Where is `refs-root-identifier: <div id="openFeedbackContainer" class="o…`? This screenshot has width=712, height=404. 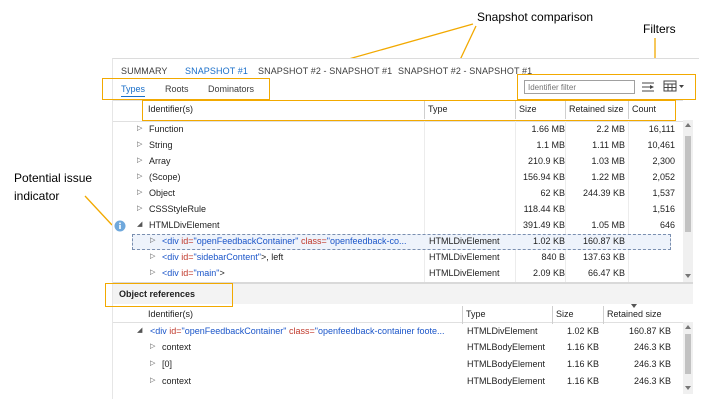 refs-root-identifier: <div id="openFeedbackContainer" class="o… is located at coordinates (297, 331).